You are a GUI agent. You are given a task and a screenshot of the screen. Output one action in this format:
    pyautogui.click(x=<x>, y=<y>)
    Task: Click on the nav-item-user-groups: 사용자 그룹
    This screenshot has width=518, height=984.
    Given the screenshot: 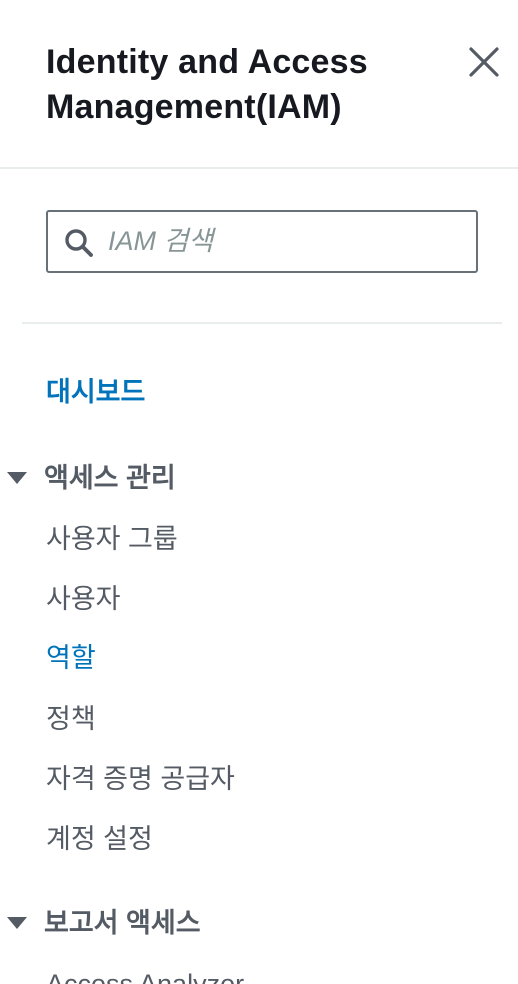 What is the action you would take?
    pyautogui.click(x=112, y=539)
    